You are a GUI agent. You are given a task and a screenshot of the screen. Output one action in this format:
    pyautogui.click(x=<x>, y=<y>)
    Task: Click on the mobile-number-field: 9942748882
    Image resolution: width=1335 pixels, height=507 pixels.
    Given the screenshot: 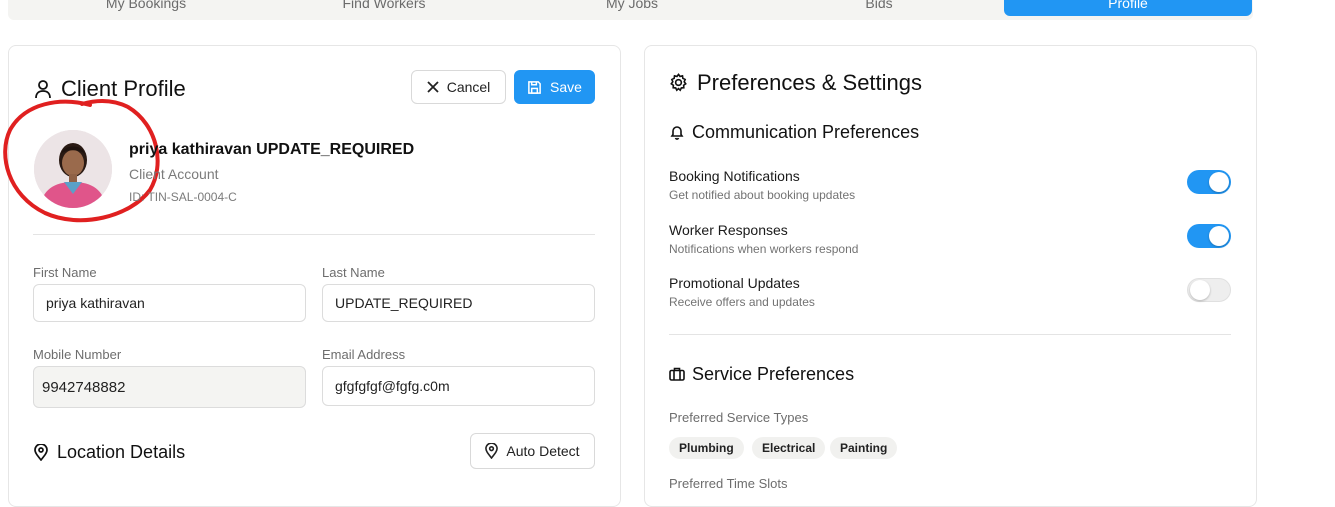 What is the action you would take?
    pyautogui.click(x=169, y=387)
    